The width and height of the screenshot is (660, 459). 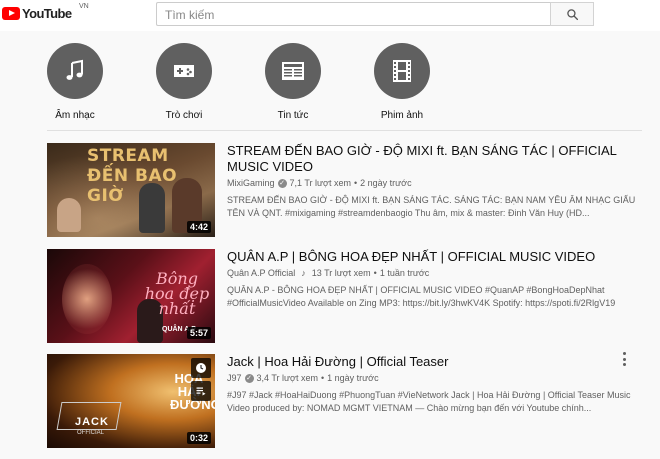 What do you see at coordinates (293, 71) in the screenshot?
I see `newspaper-icon` at bounding box center [293, 71].